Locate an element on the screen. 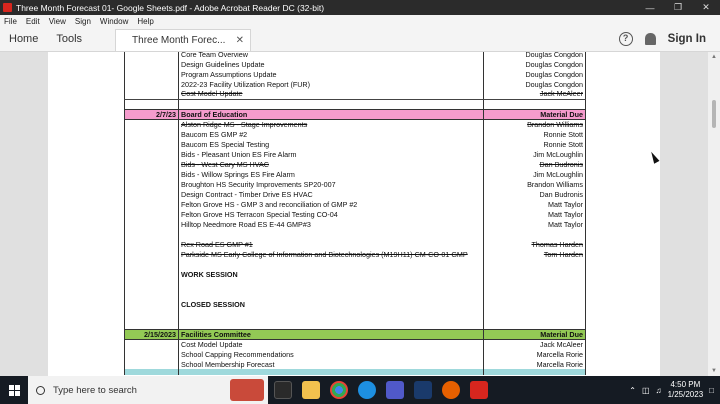  notification-bell-icon is located at coordinates (650, 39).